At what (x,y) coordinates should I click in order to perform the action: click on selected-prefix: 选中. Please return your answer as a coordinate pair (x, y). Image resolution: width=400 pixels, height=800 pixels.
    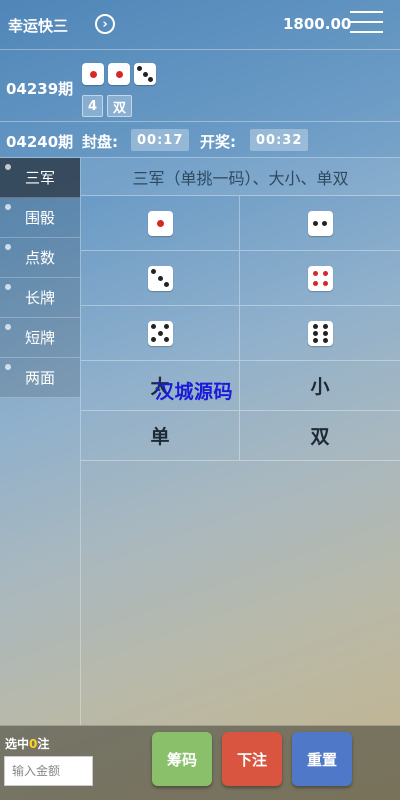
    Looking at the image, I should click on (17, 744).